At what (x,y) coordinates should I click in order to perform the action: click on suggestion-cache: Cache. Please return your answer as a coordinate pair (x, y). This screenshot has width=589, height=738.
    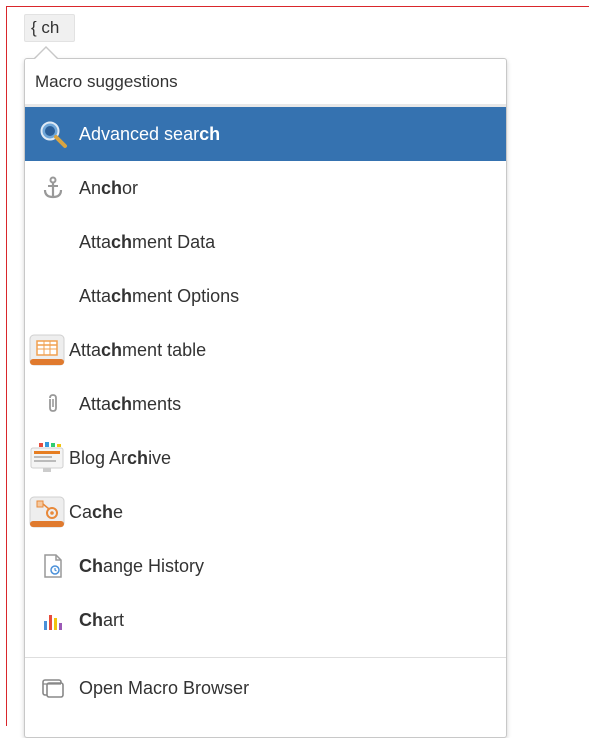
    Looking at the image, I should click on (265, 512).